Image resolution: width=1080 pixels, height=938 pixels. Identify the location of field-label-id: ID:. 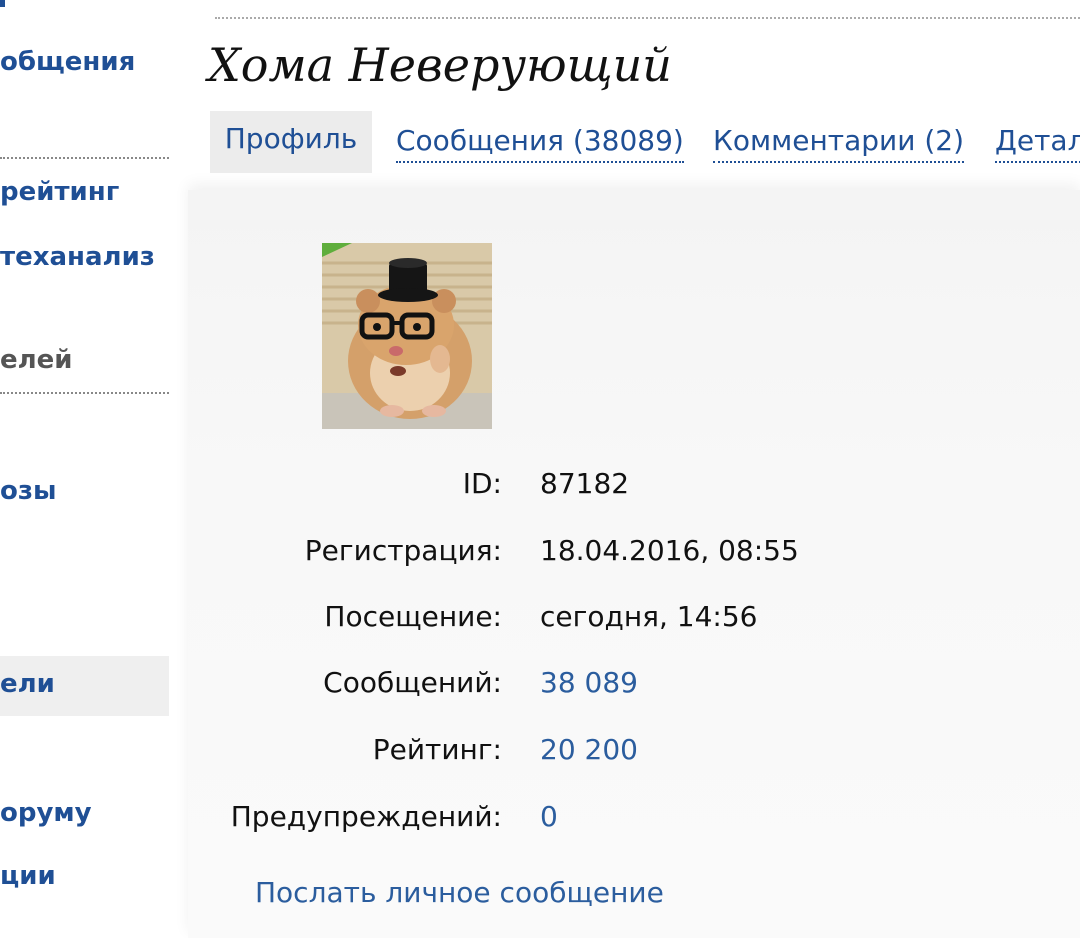
(482, 483).